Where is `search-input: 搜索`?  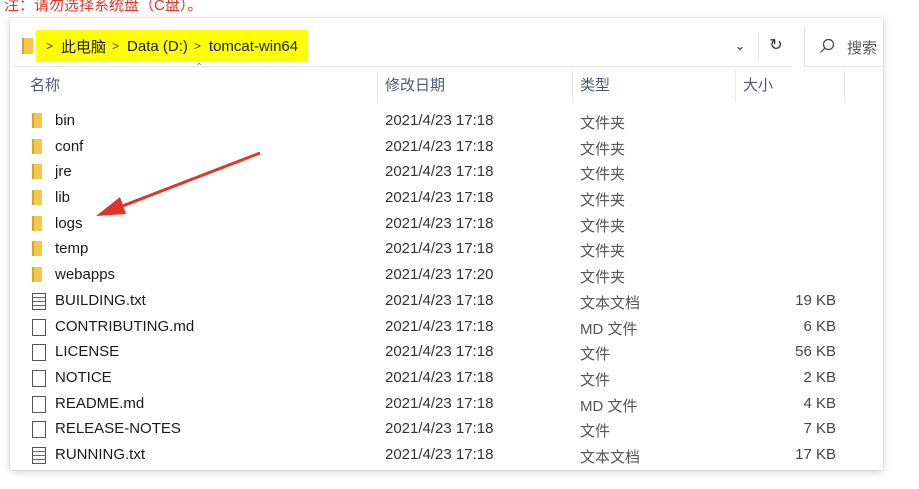 search-input: 搜索 is located at coordinates (843, 46).